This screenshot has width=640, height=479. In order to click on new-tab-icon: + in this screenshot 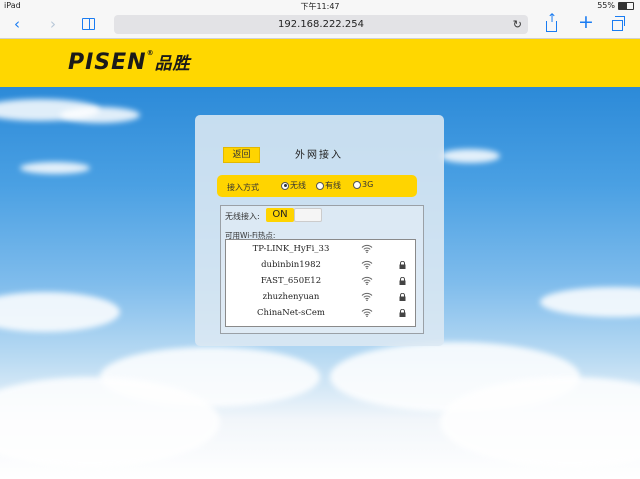, I will do `click(586, 22)`.